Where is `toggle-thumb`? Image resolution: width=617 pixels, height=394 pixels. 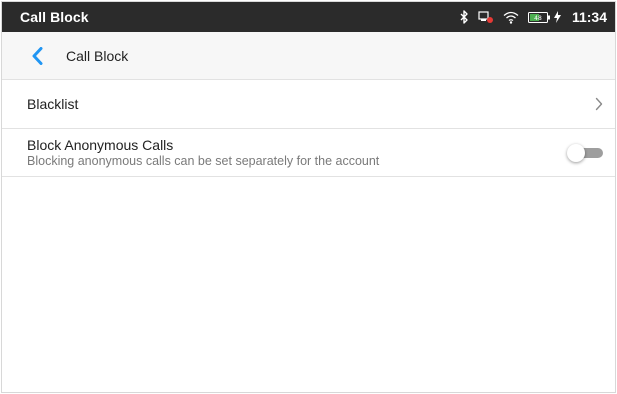
toggle-thumb is located at coordinates (576, 153).